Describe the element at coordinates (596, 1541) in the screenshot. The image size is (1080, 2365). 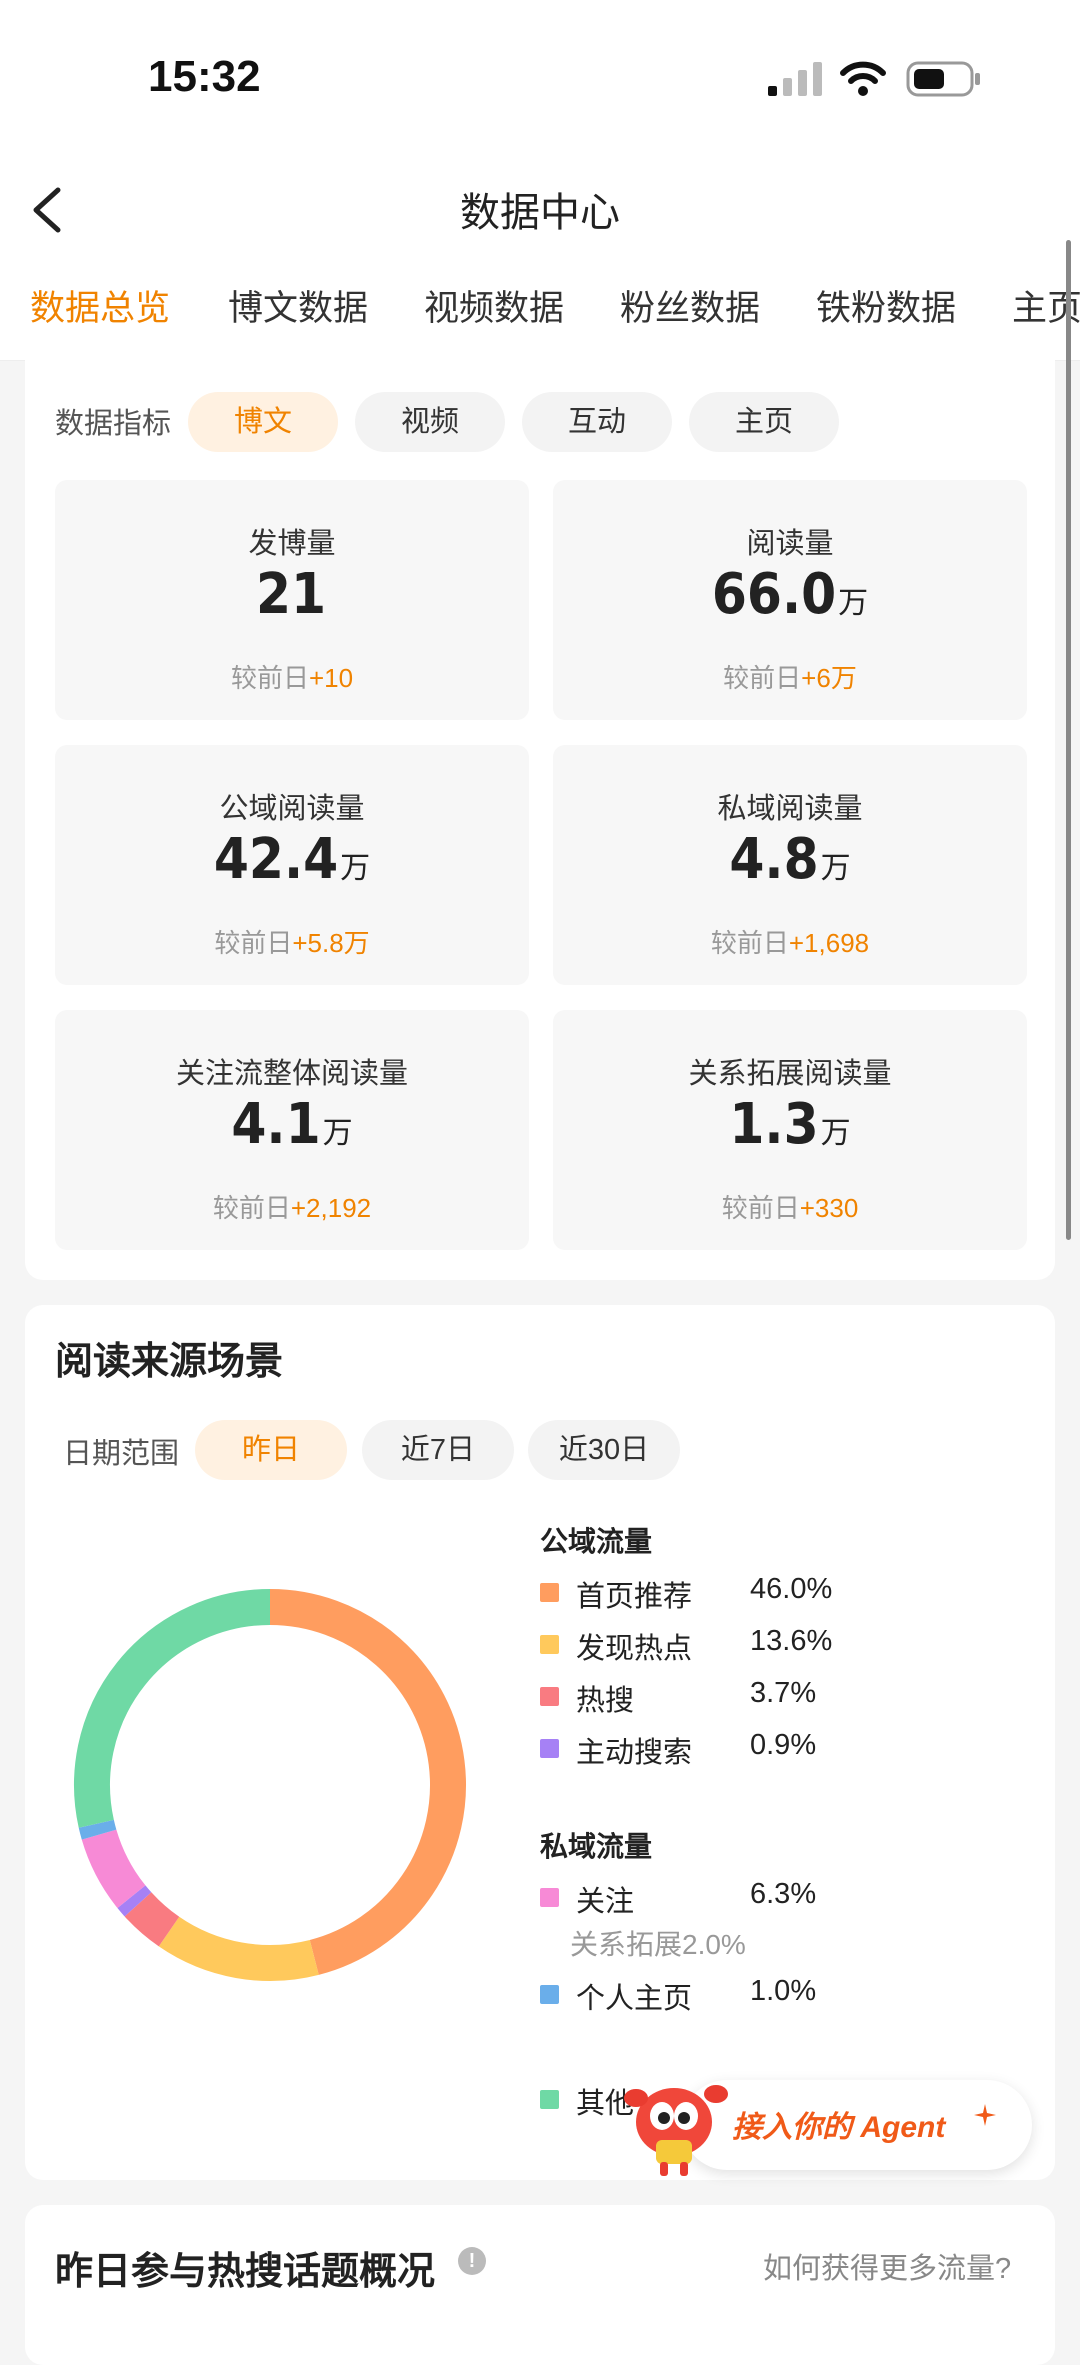
I see `public-traffic-heading: 公域流量` at that location.